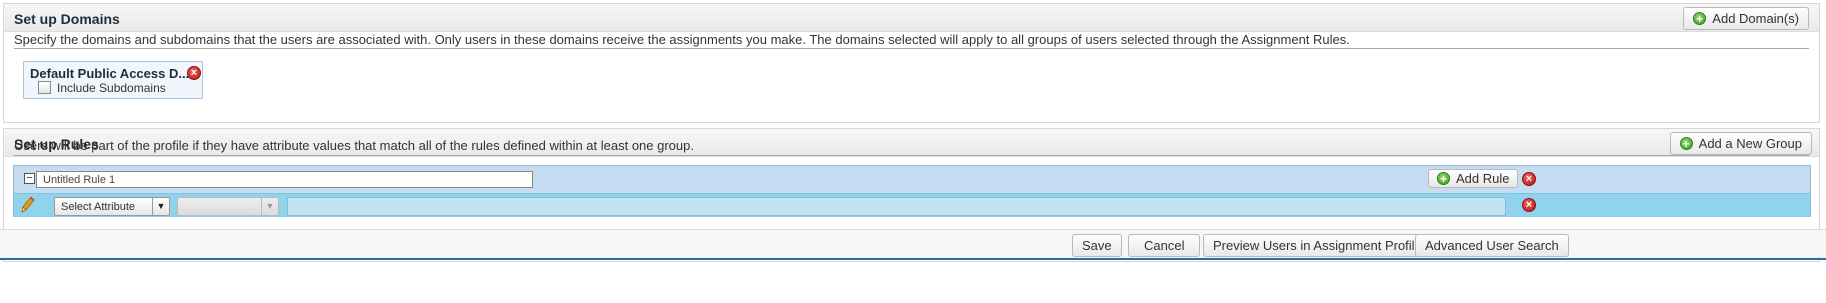 This screenshot has width=1826, height=303. Describe the element at coordinates (29, 178) in the screenshot. I see `collapse-group-icon: −` at that location.